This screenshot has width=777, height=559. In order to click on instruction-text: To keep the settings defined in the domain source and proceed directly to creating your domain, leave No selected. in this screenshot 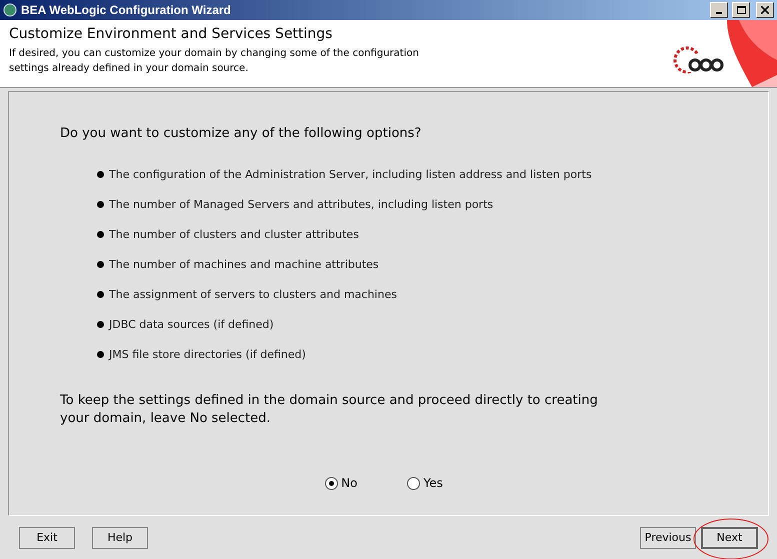, I will do `click(329, 410)`.